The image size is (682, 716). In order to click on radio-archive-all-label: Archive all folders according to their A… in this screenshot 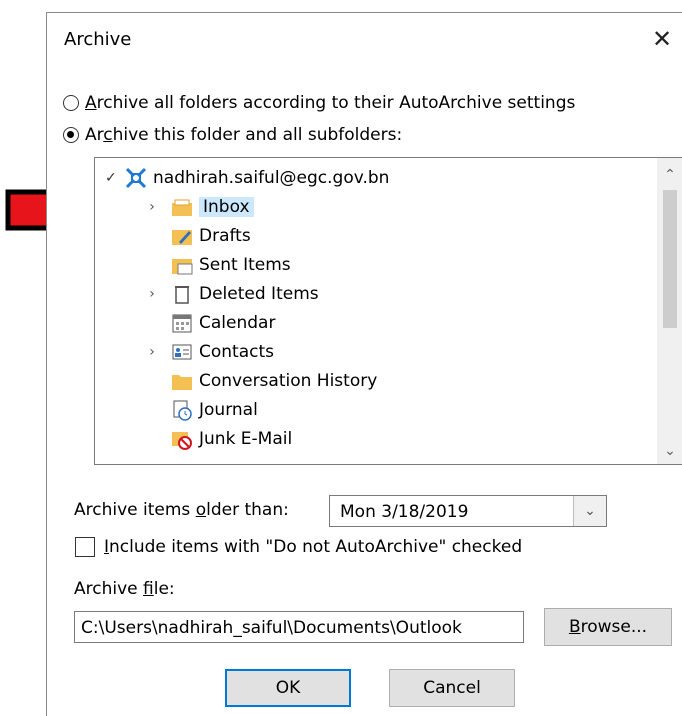, I will do `click(330, 103)`.